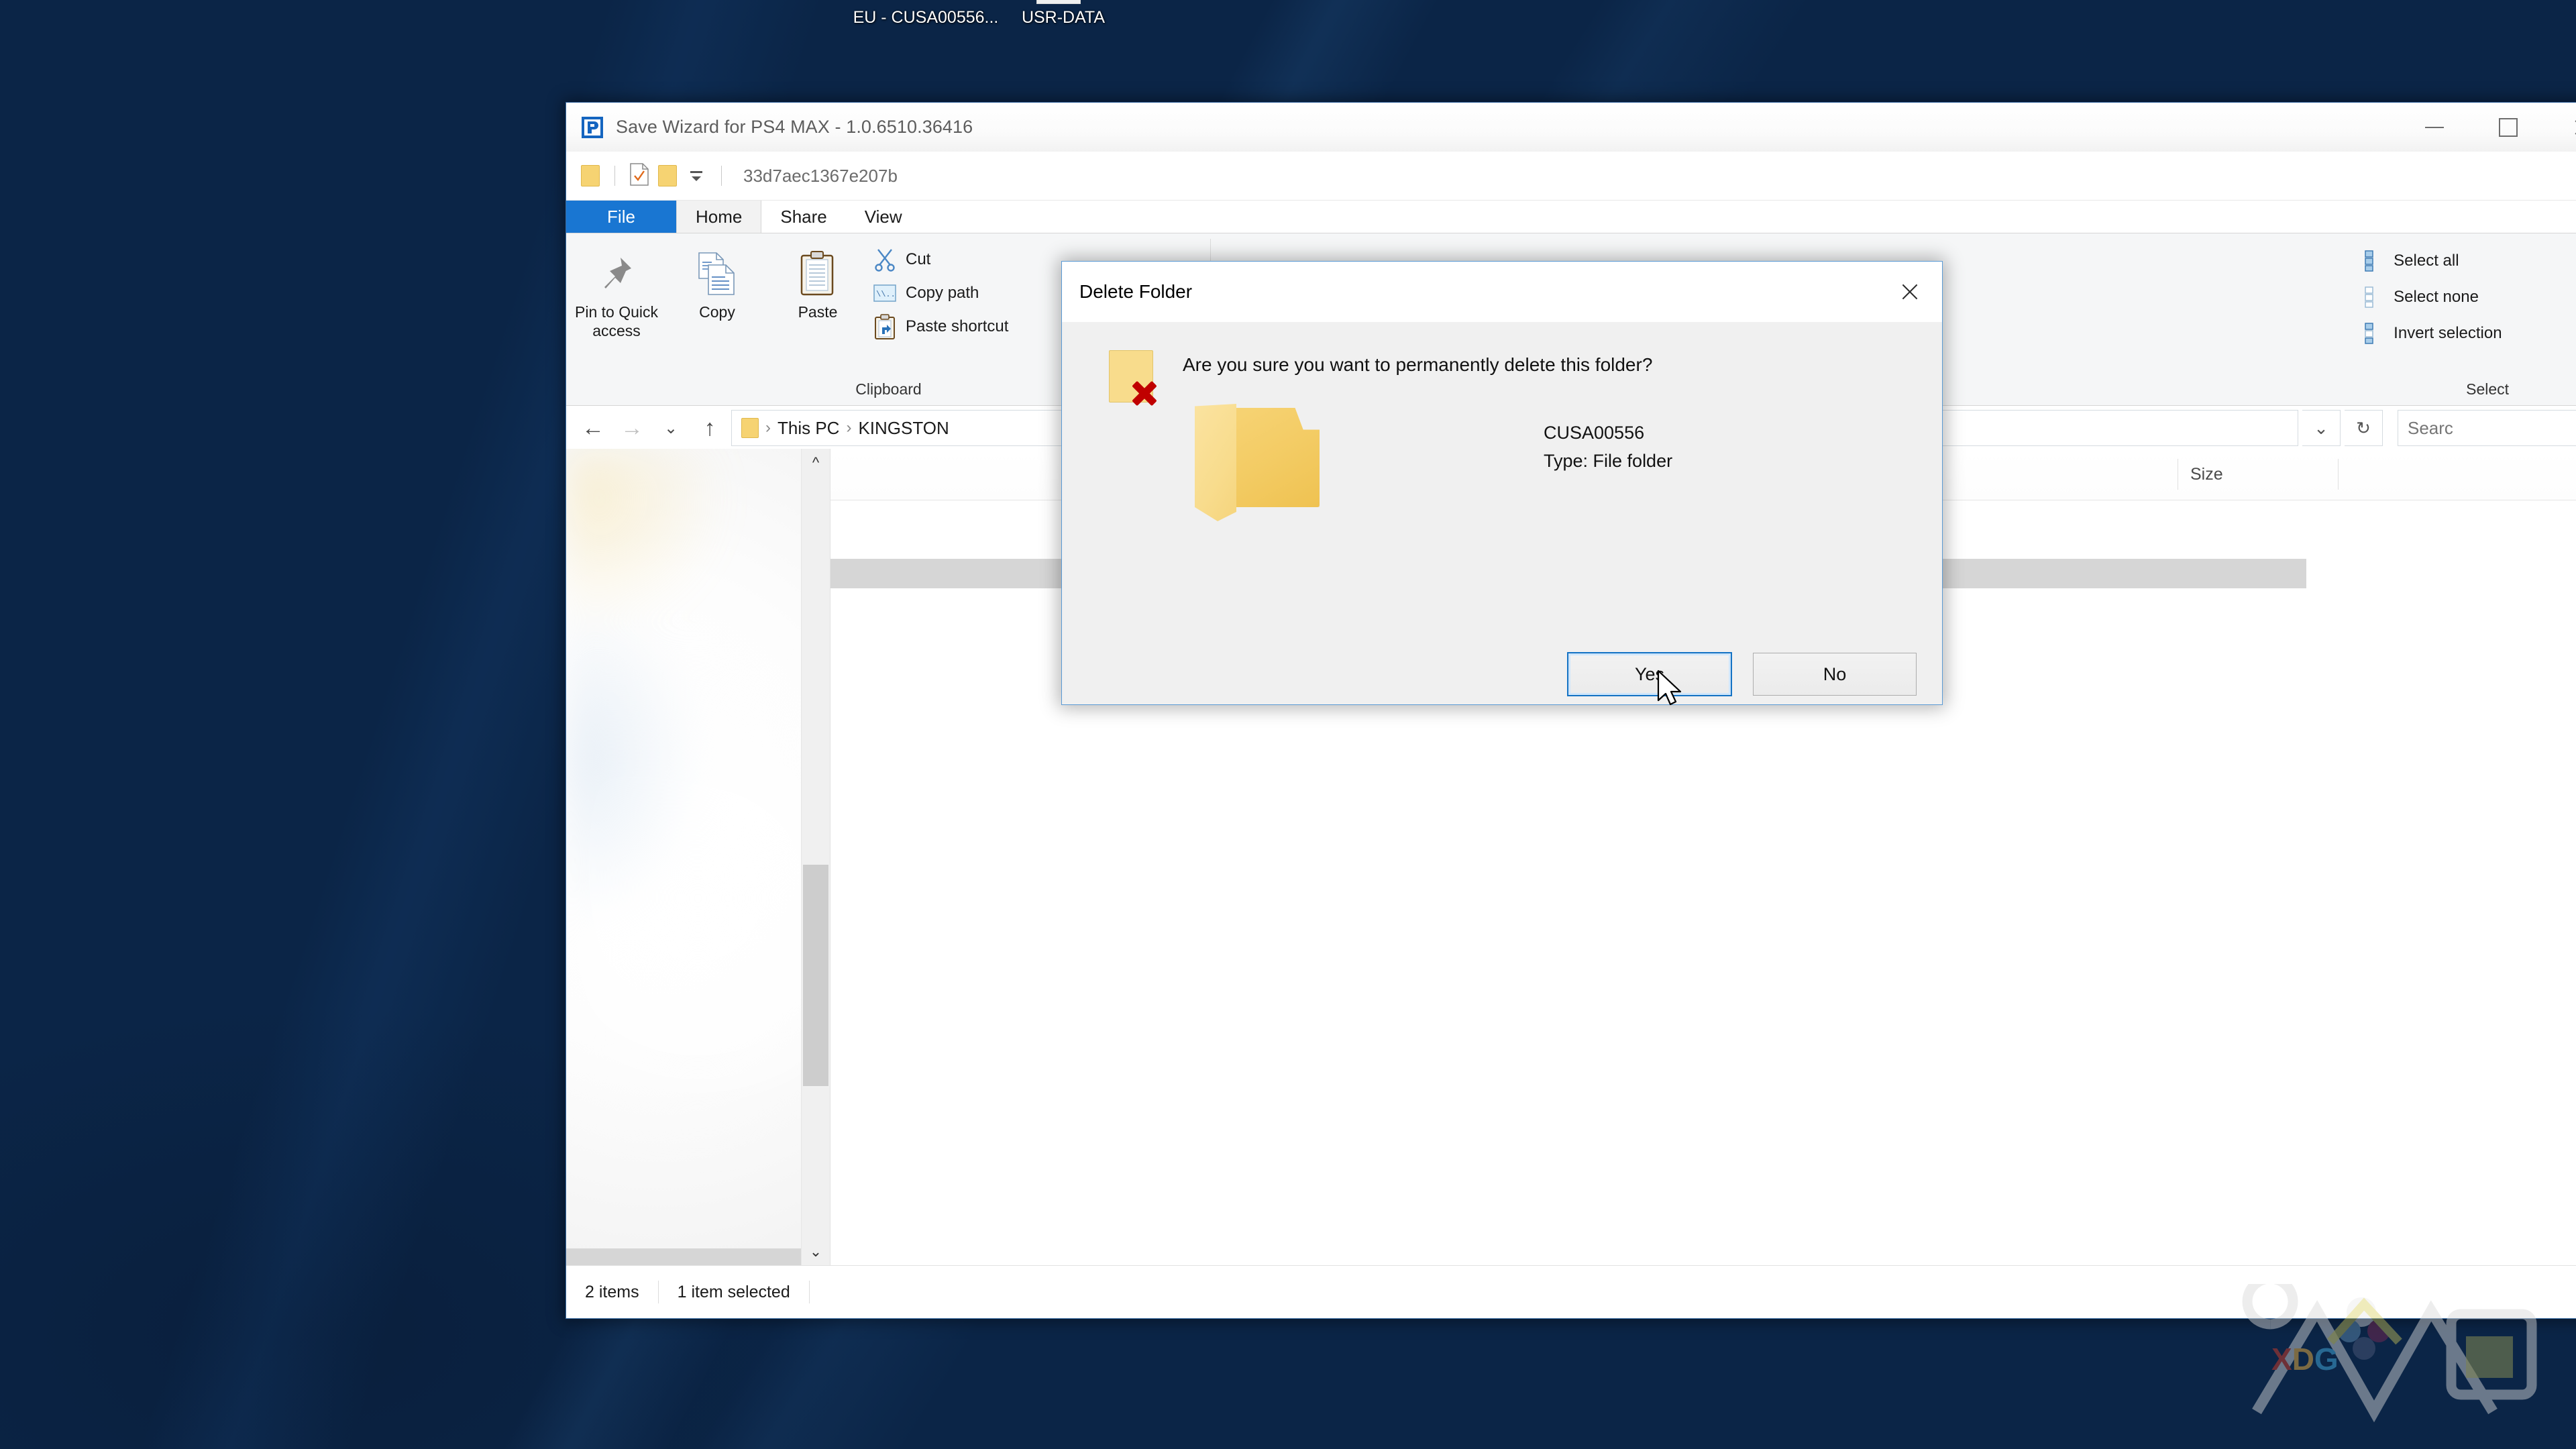  I want to click on breadcrumb-item-kingston: KINGSTON, so click(903, 428).